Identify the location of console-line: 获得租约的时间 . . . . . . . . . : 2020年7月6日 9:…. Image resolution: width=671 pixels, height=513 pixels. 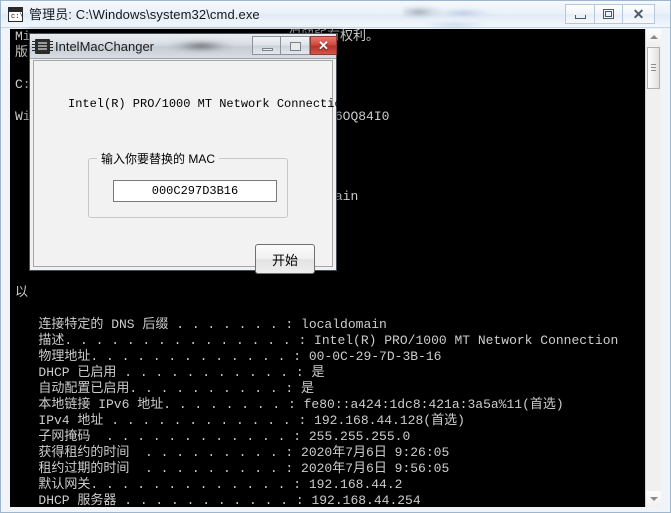
(232, 452).